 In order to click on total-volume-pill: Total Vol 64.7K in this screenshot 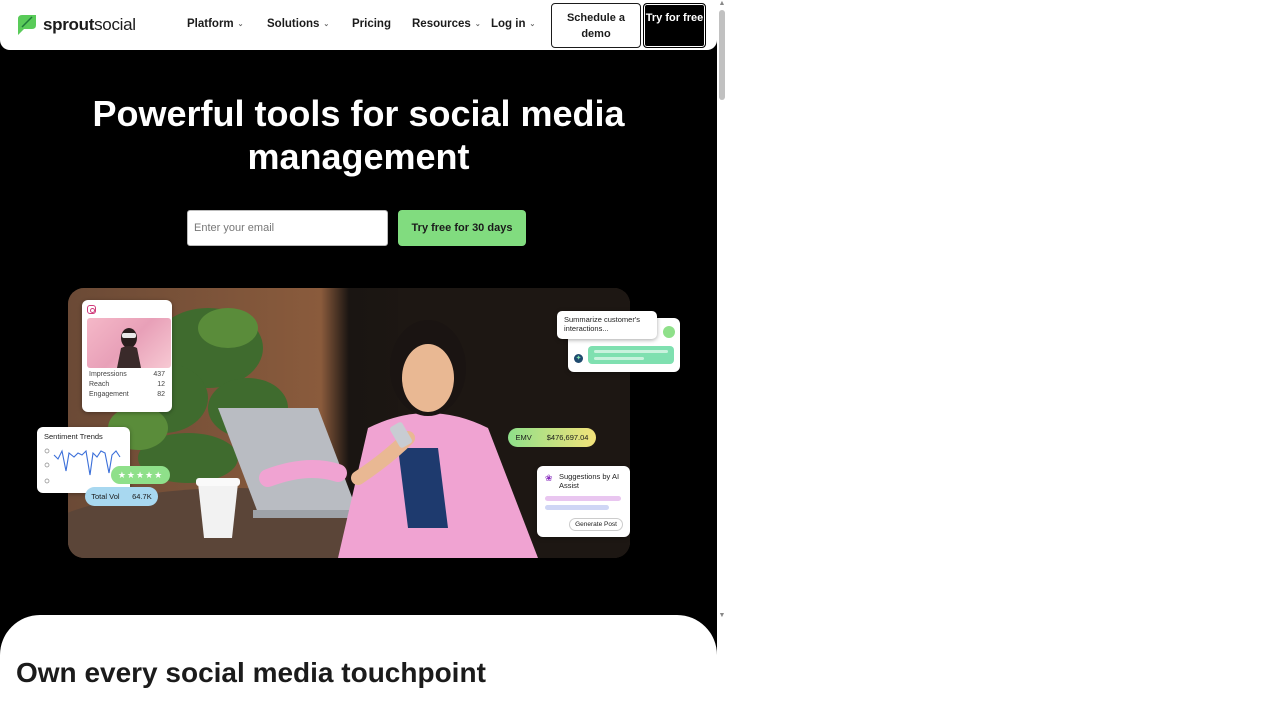, I will do `click(121, 496)`.